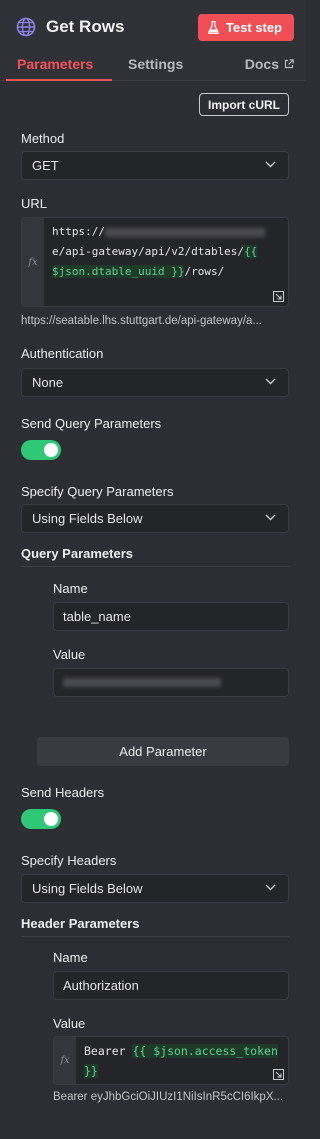  What do you see at coordinates (101, 985) in the screenshot?
I see `header-name-value: Authorization` at bounding box center [101, 985].